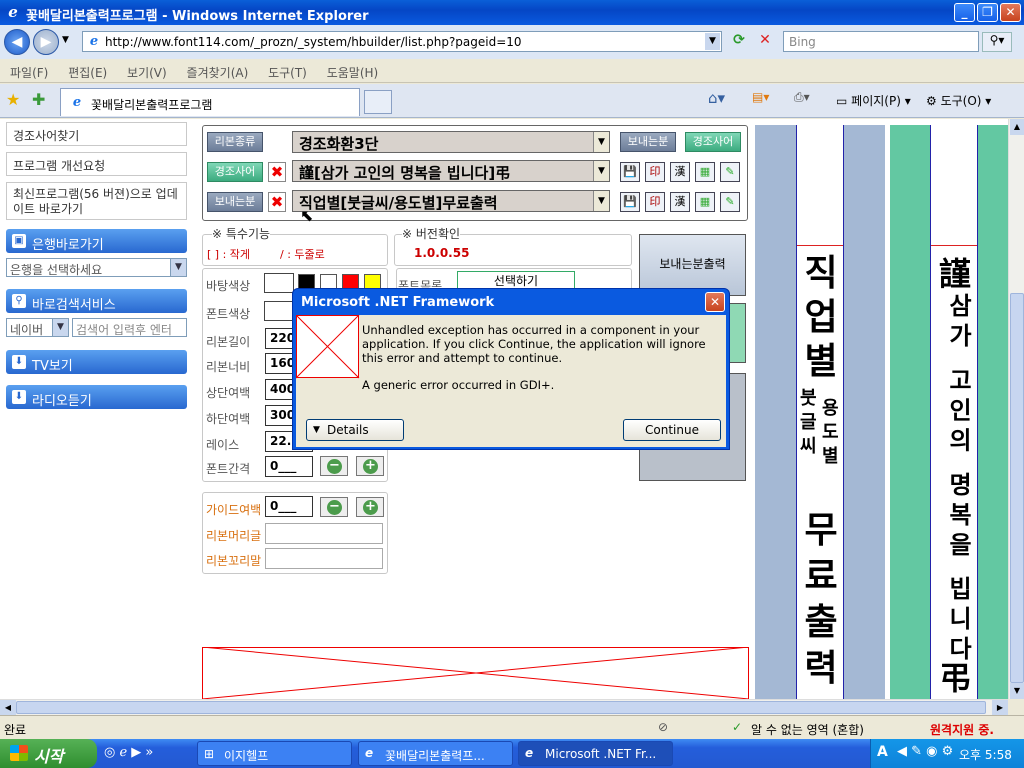 The image size is (1024, 768). Describe the element at coordinates (285, 70) in the screenshot. I see `menu-tools: 도구(T)` at that location.